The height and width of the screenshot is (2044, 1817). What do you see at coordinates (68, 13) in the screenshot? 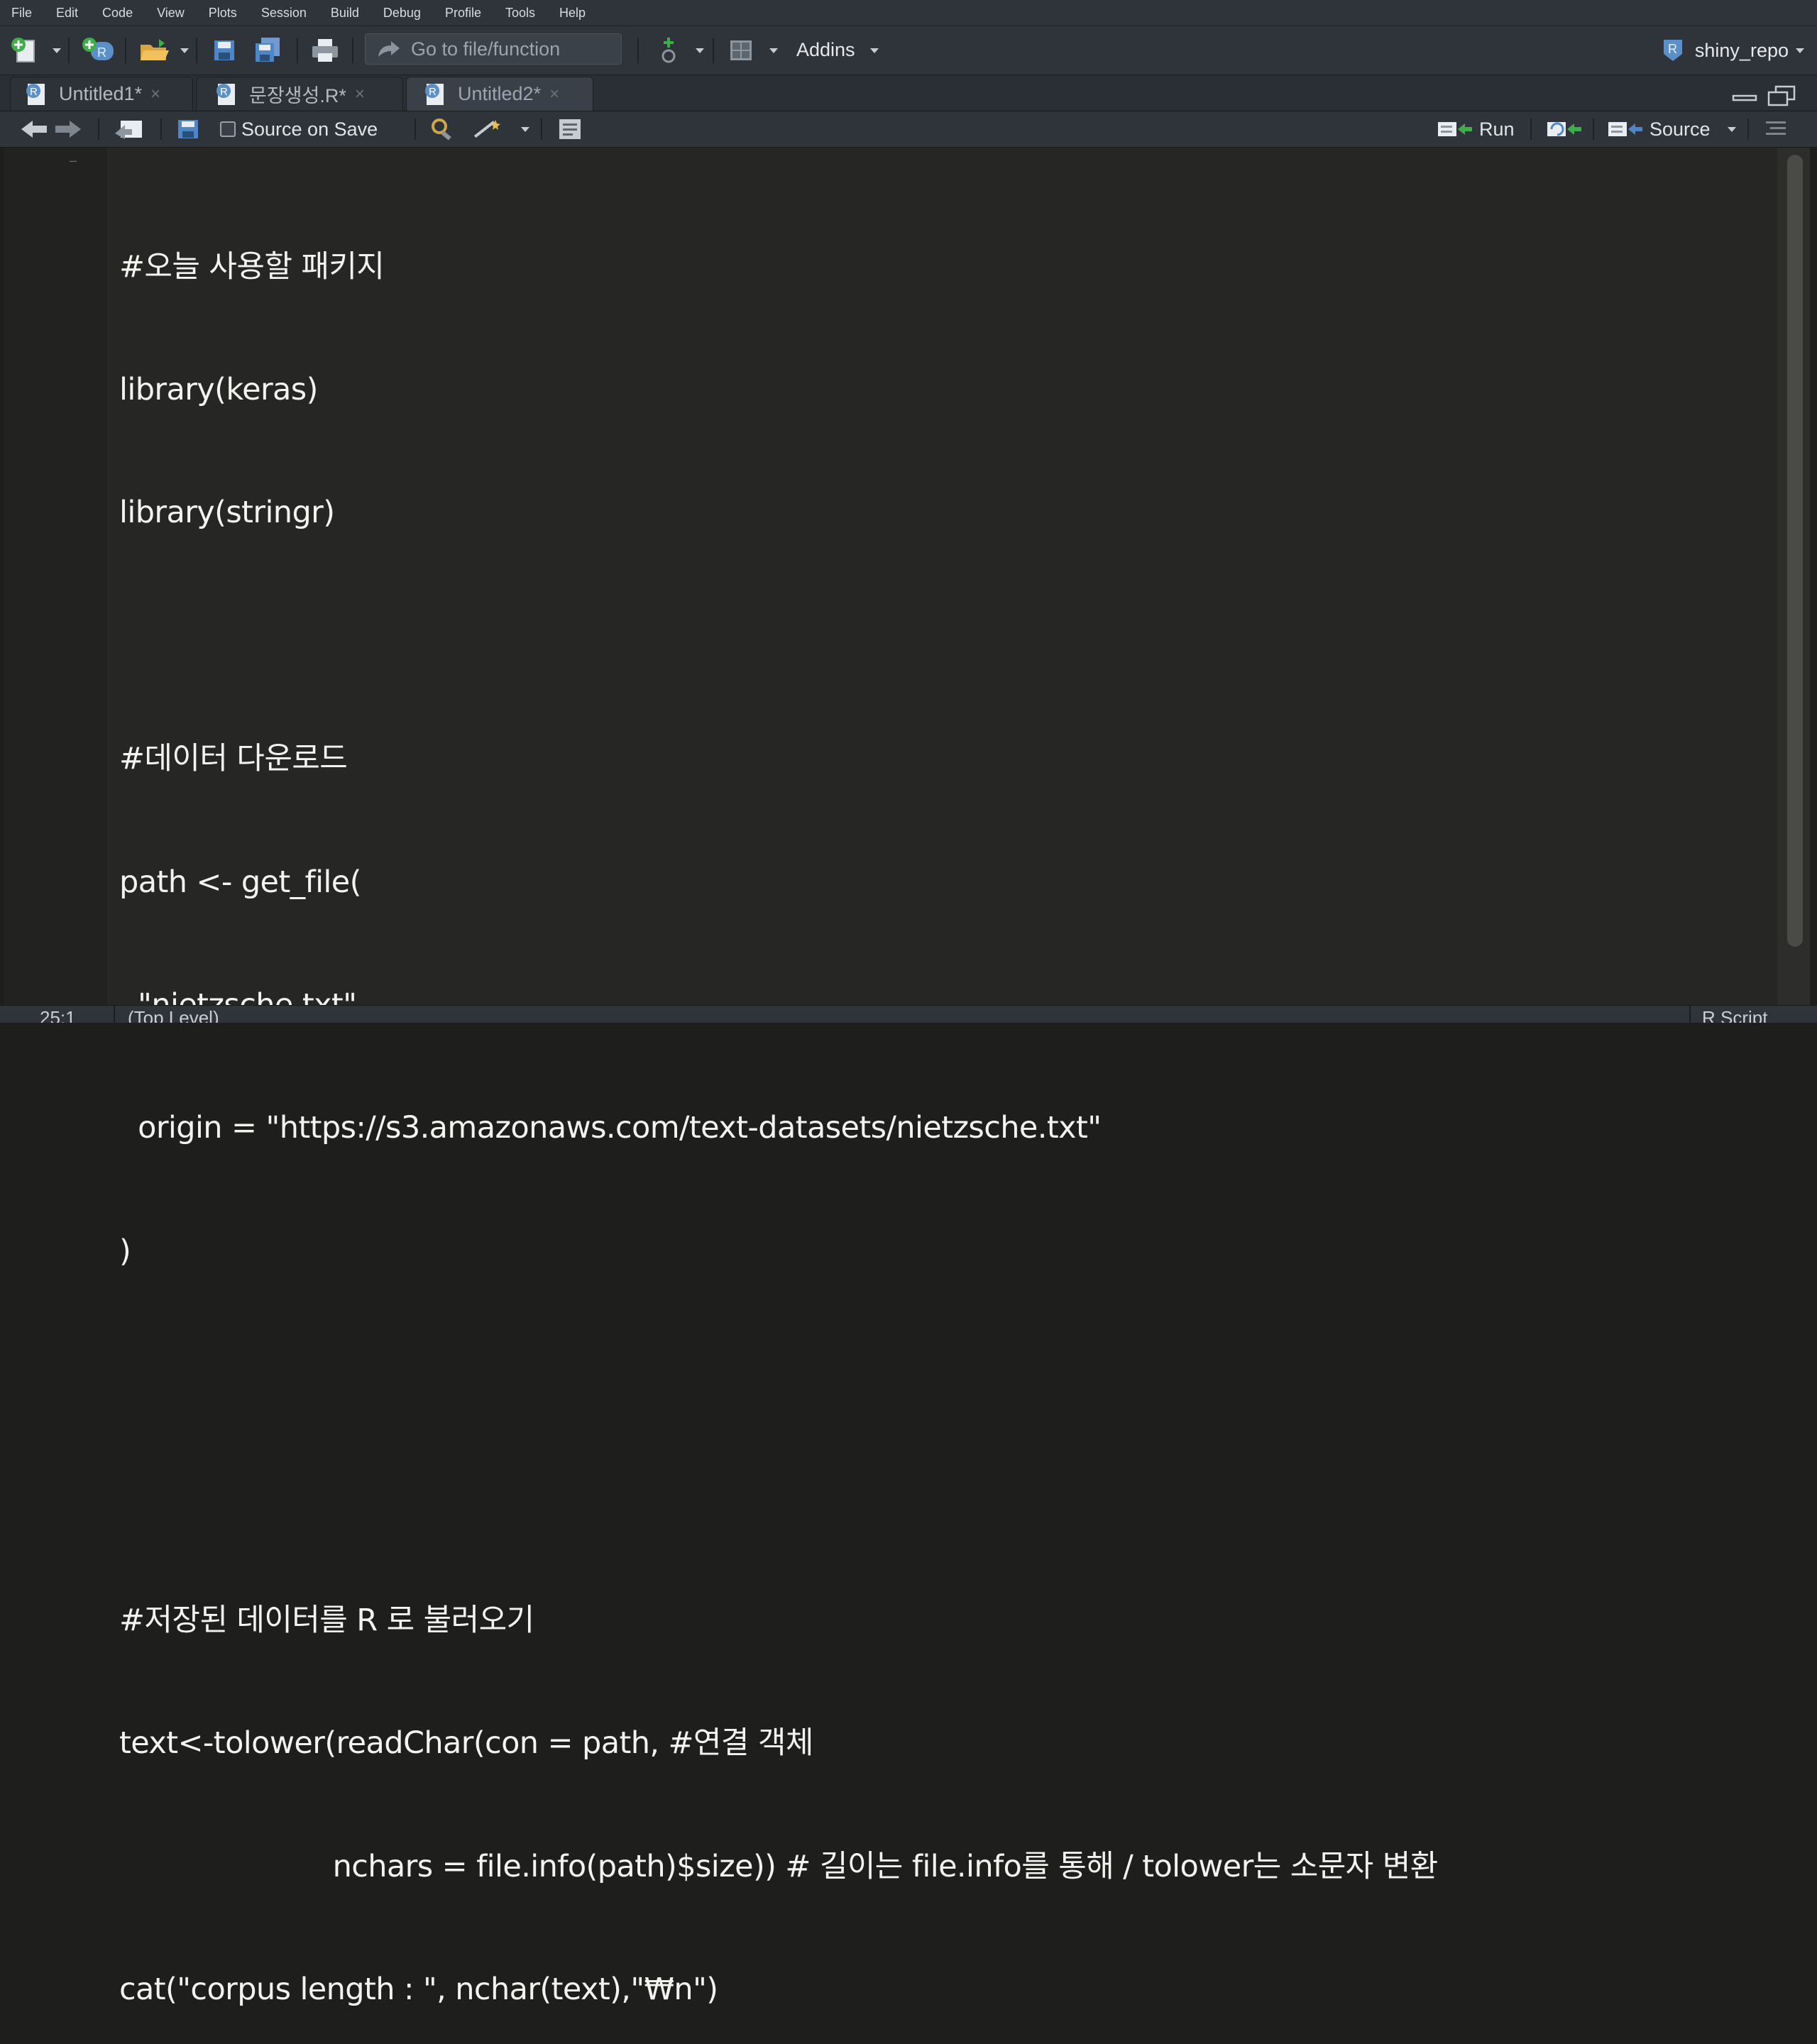
I see `menu-edit: Edit` at bounding box center [68, 13].